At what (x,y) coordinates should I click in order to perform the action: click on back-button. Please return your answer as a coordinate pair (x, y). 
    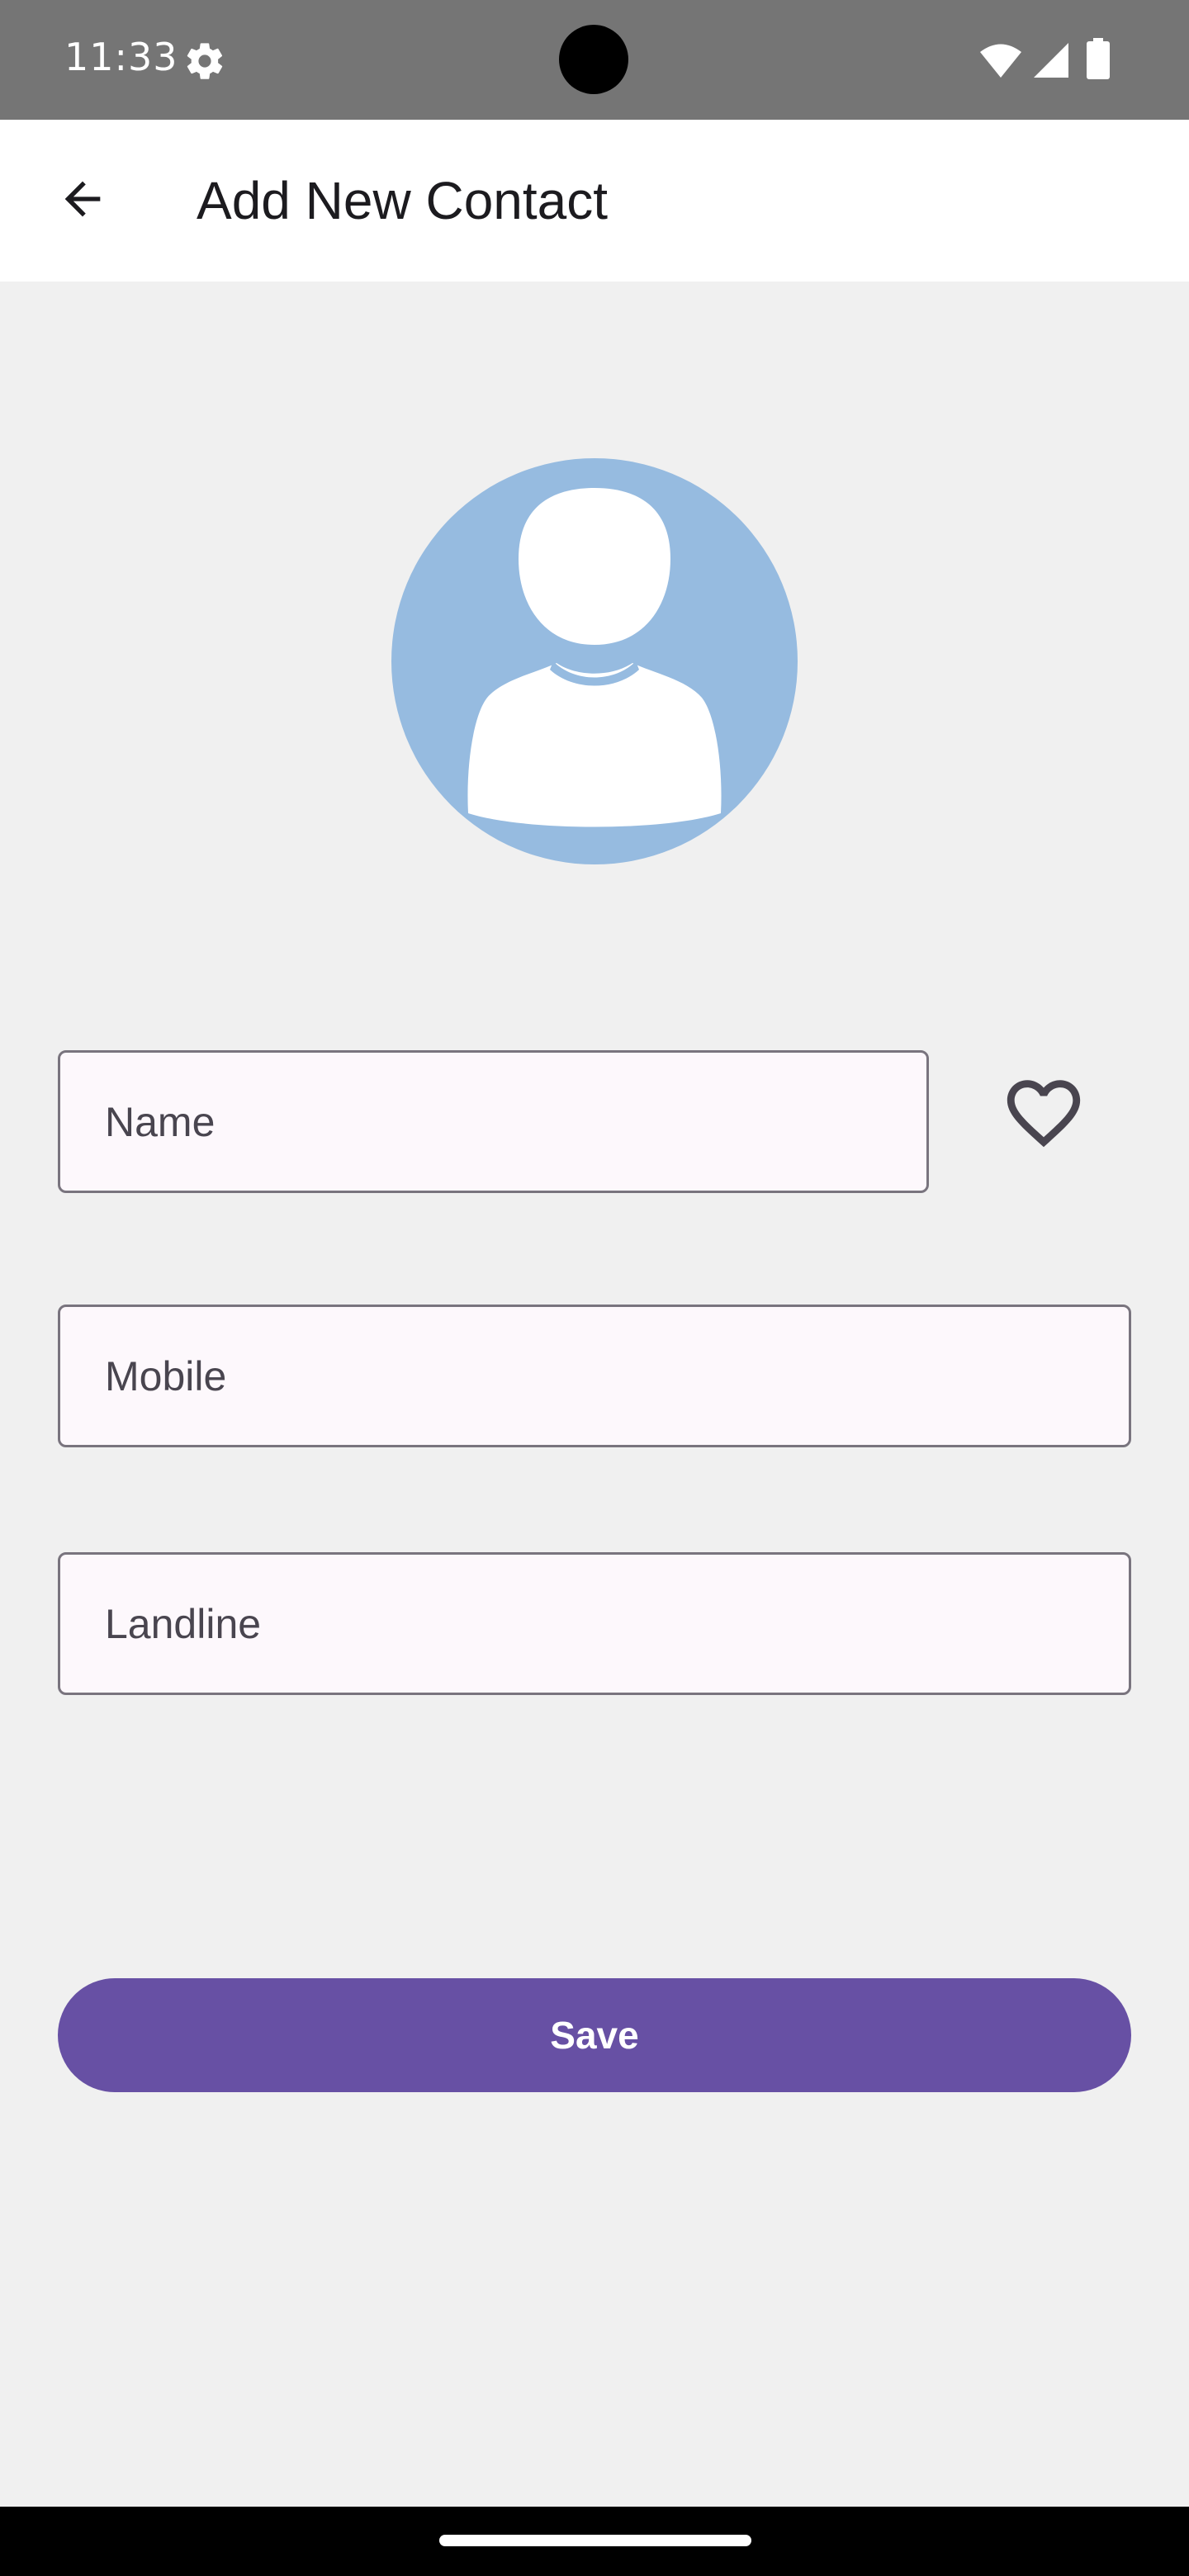
    Looking at the image, I should click on (82, 200).